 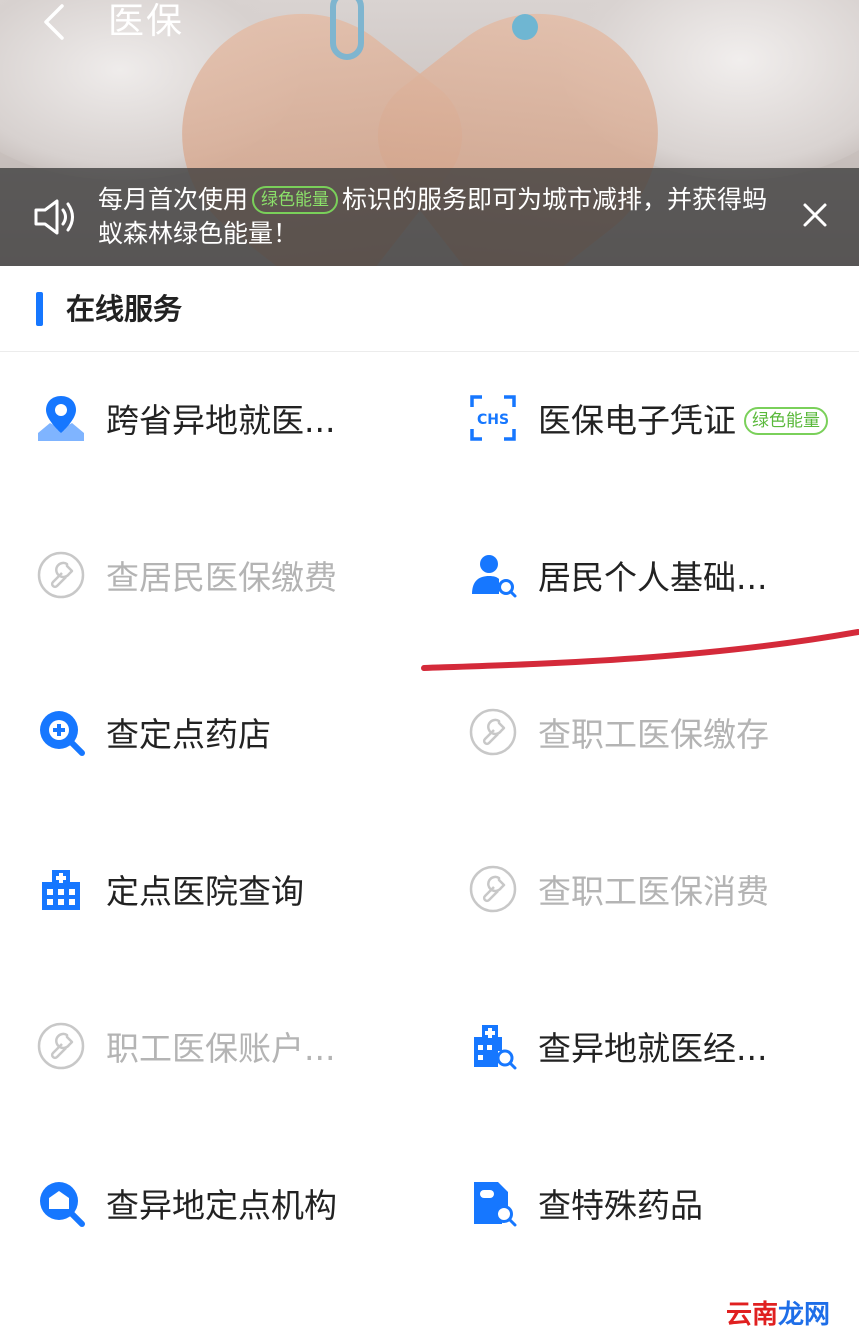 What do you see at coordinates (653, 734) in the screenshot?
I see `service-label: 查职工医保缴存` at bounding box center [653, 734].